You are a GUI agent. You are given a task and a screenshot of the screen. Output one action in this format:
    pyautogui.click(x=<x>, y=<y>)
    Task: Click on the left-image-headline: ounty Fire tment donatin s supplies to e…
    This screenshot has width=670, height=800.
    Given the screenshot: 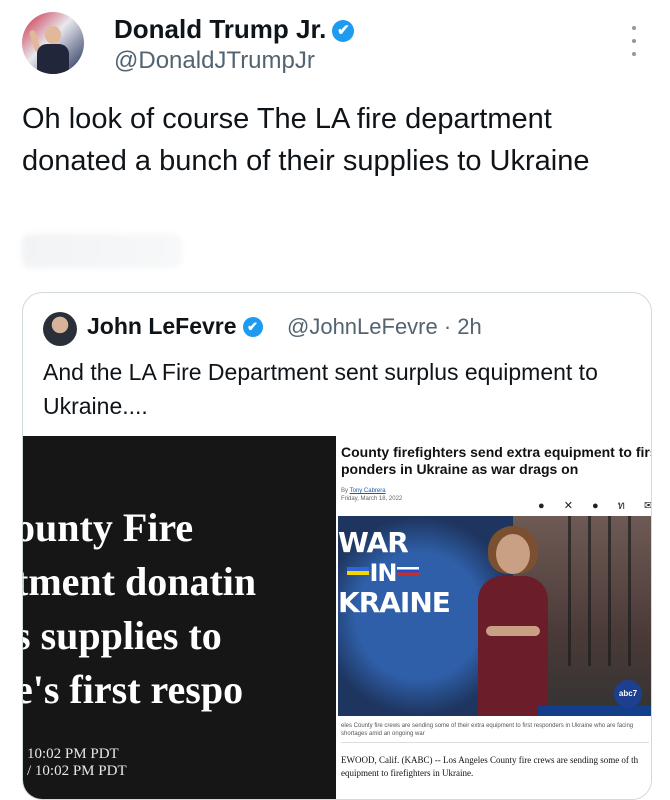 What is the action you would take?
    pyautogui.click(x=179, y=609)
    